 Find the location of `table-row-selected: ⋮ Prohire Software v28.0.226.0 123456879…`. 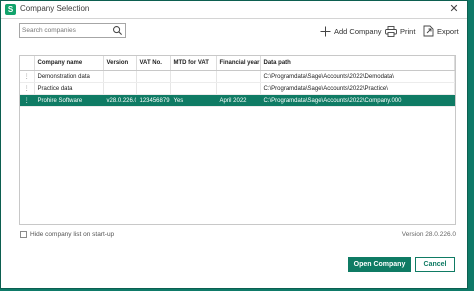

table-row-selected: ⋮ Prohire Software v28.0.226.0 123456879… is located at coordinates (237, 100).